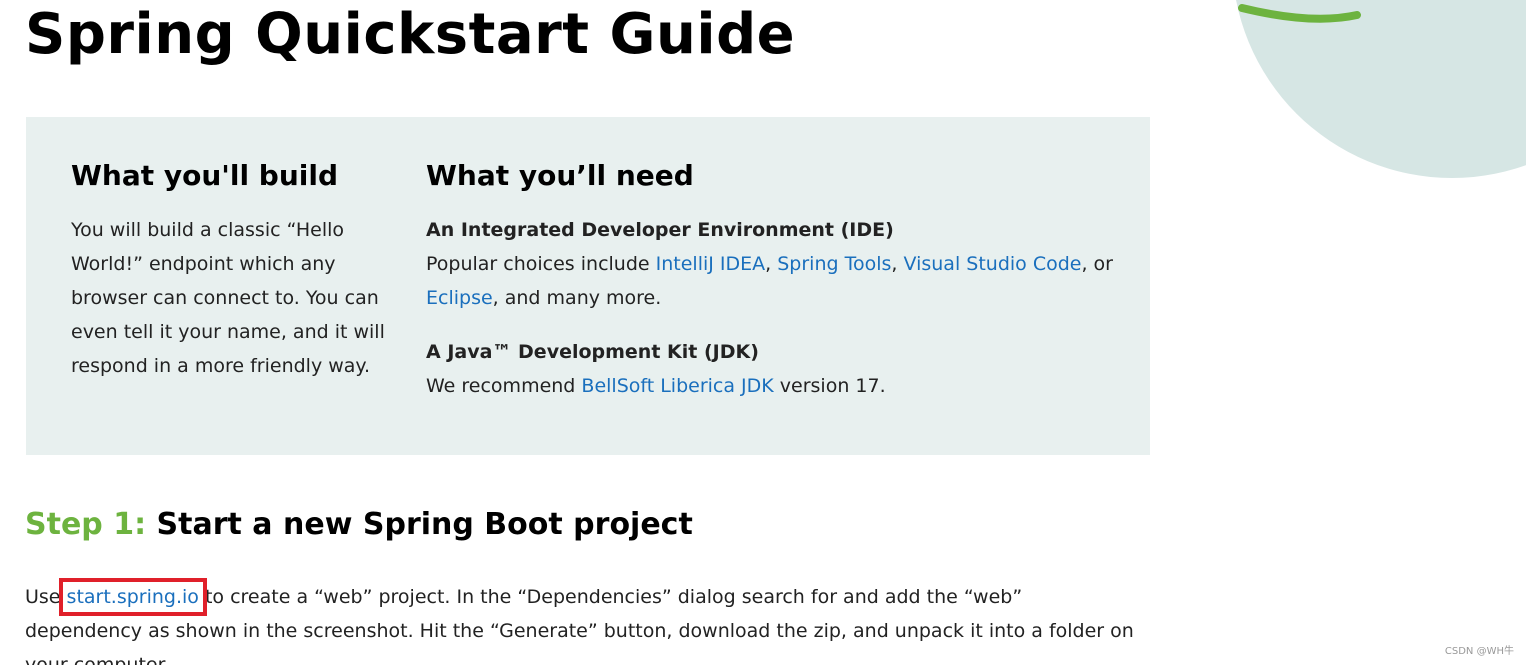 This screenshot has height=665, width=1526. Describe the element at coordinates (829, 386) in the screenshot. I see `jdk-suffix: version 17.` at that location.